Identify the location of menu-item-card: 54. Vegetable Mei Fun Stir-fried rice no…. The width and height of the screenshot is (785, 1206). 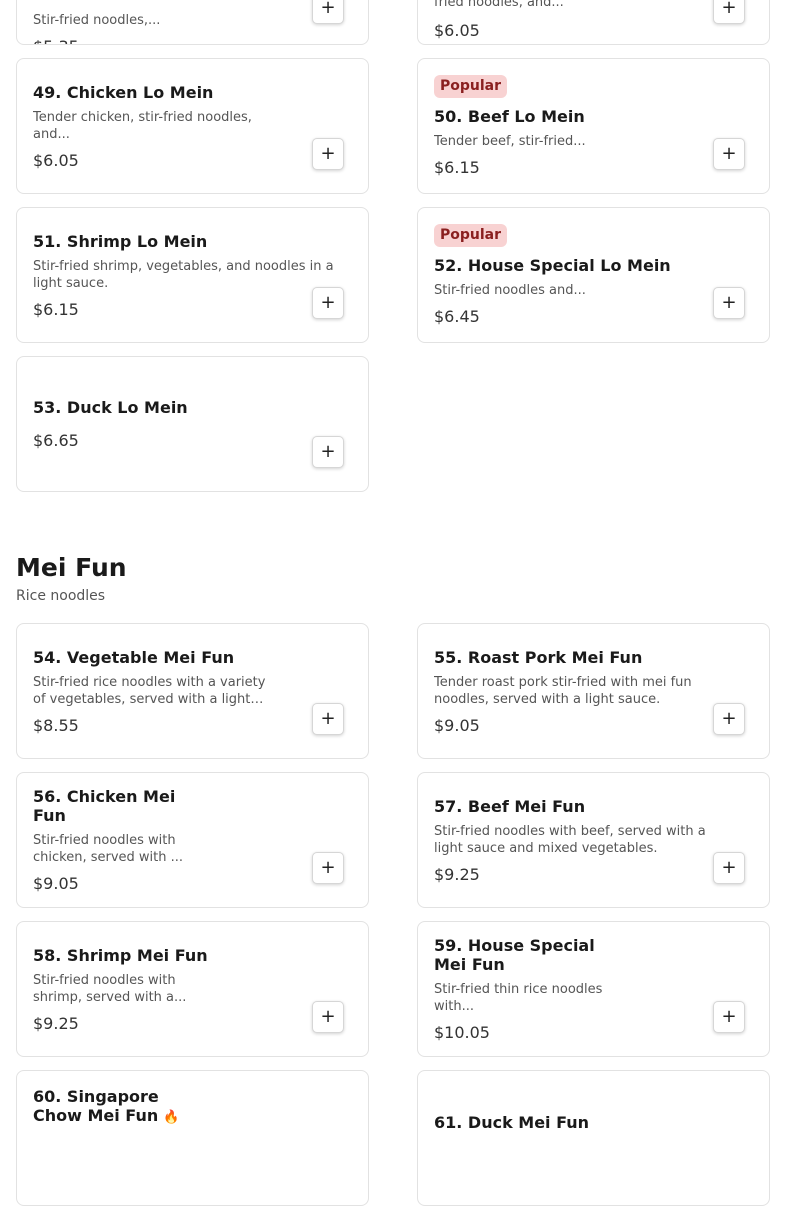
(192, 691).